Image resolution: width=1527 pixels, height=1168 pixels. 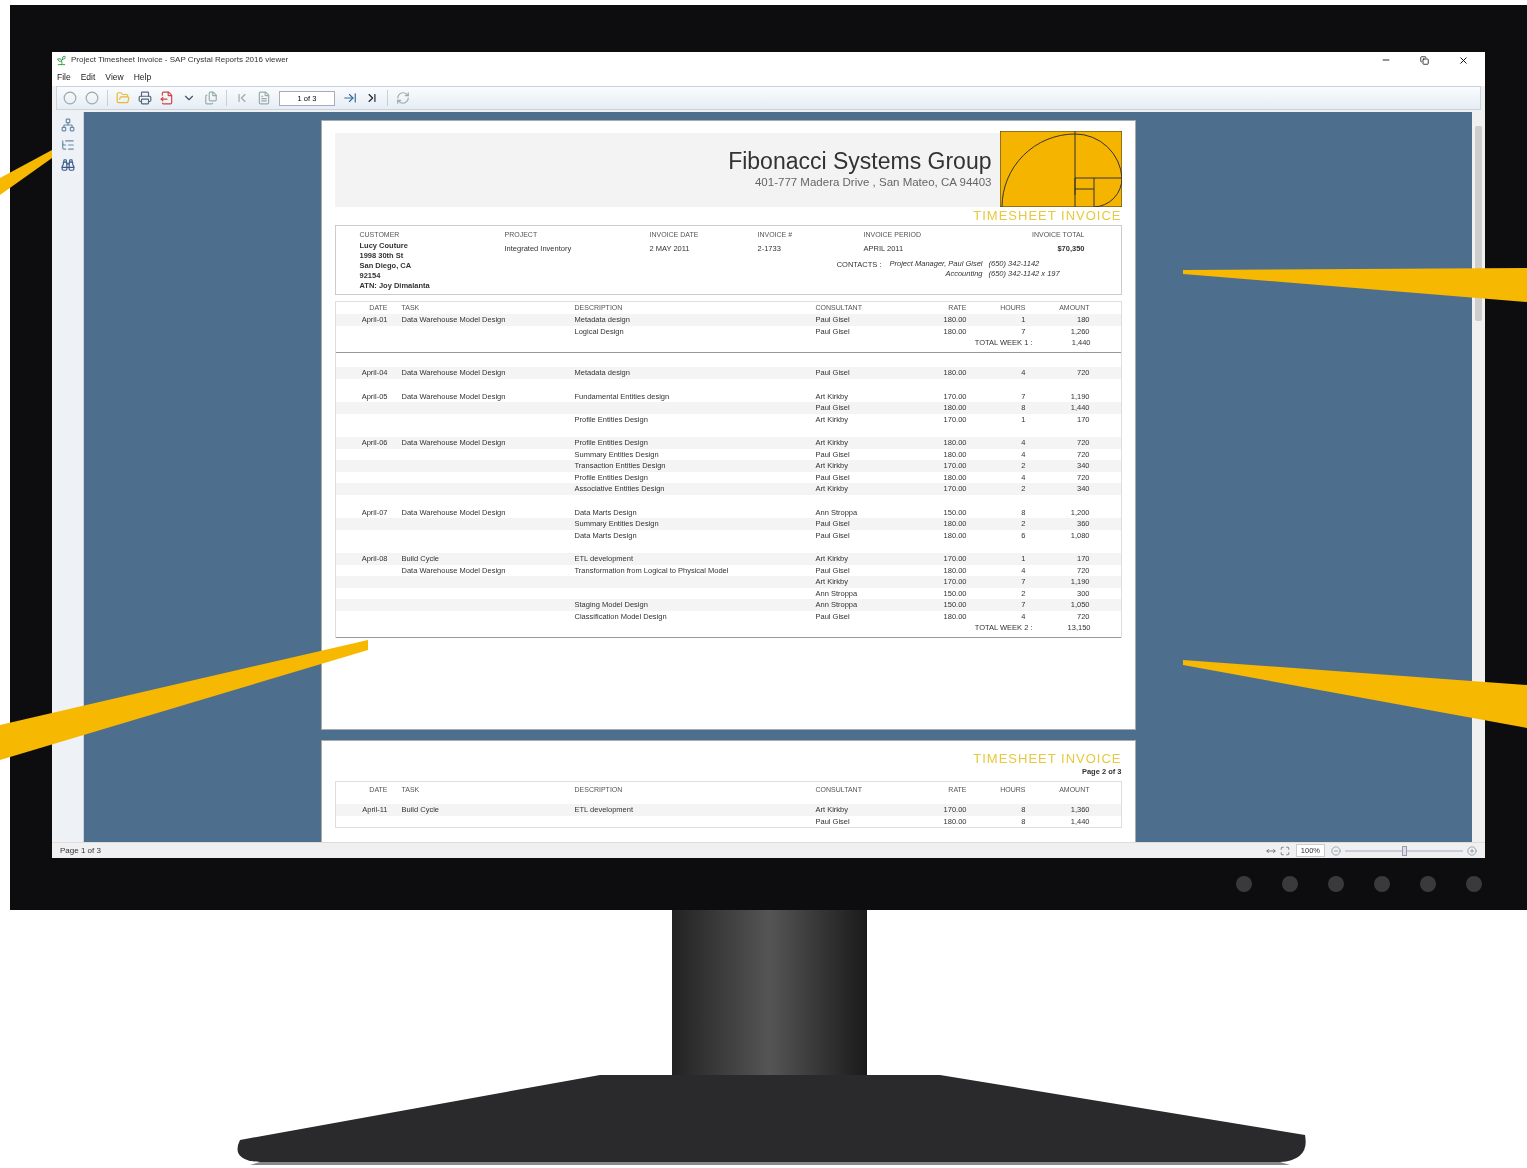 What do you see at coordinates (1472, 850) in the screenshot?
I see `zoom-in-icon` at bounding box center [1472, 850].